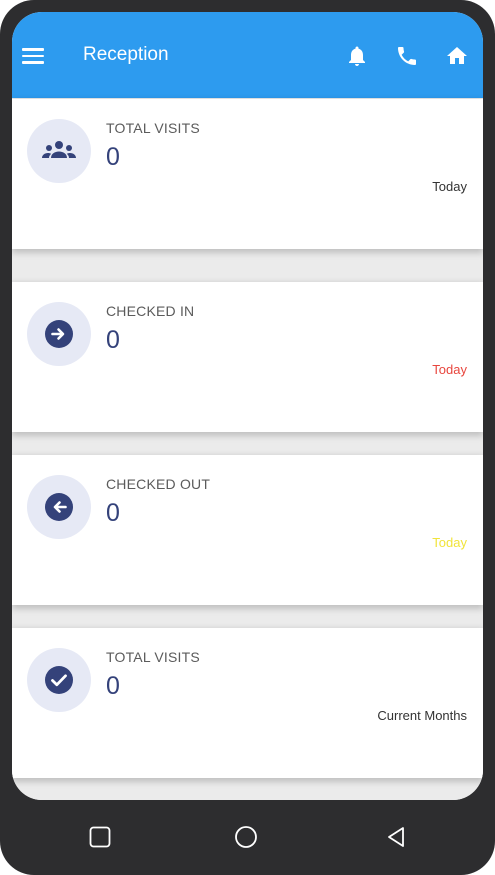 The image size is (495, 875). What do you see at coordinates (407, 56) in the screenshot?
I see `phone-icon` at bounding box center [407, 56].